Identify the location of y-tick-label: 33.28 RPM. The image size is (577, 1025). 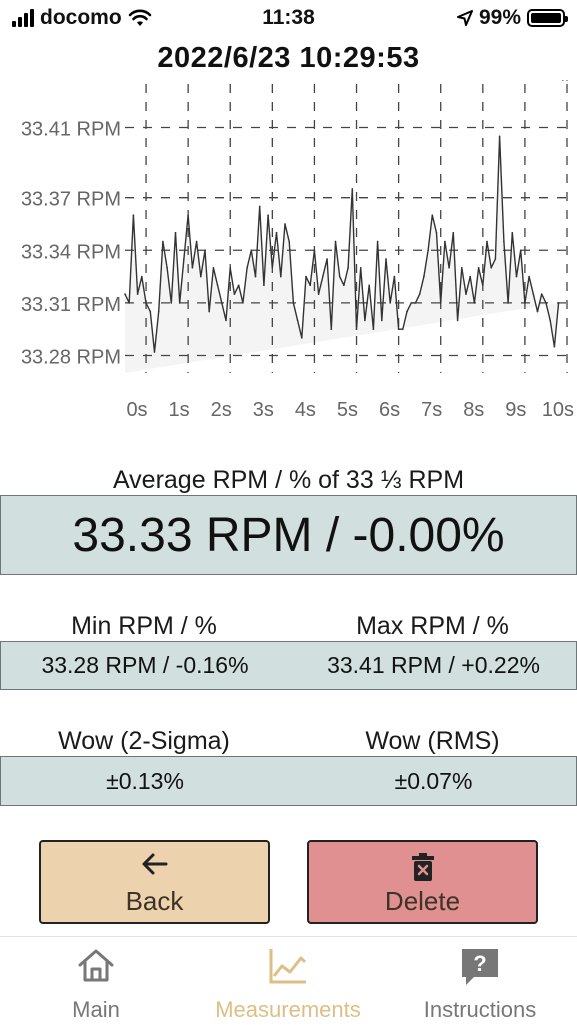
(71, 357).